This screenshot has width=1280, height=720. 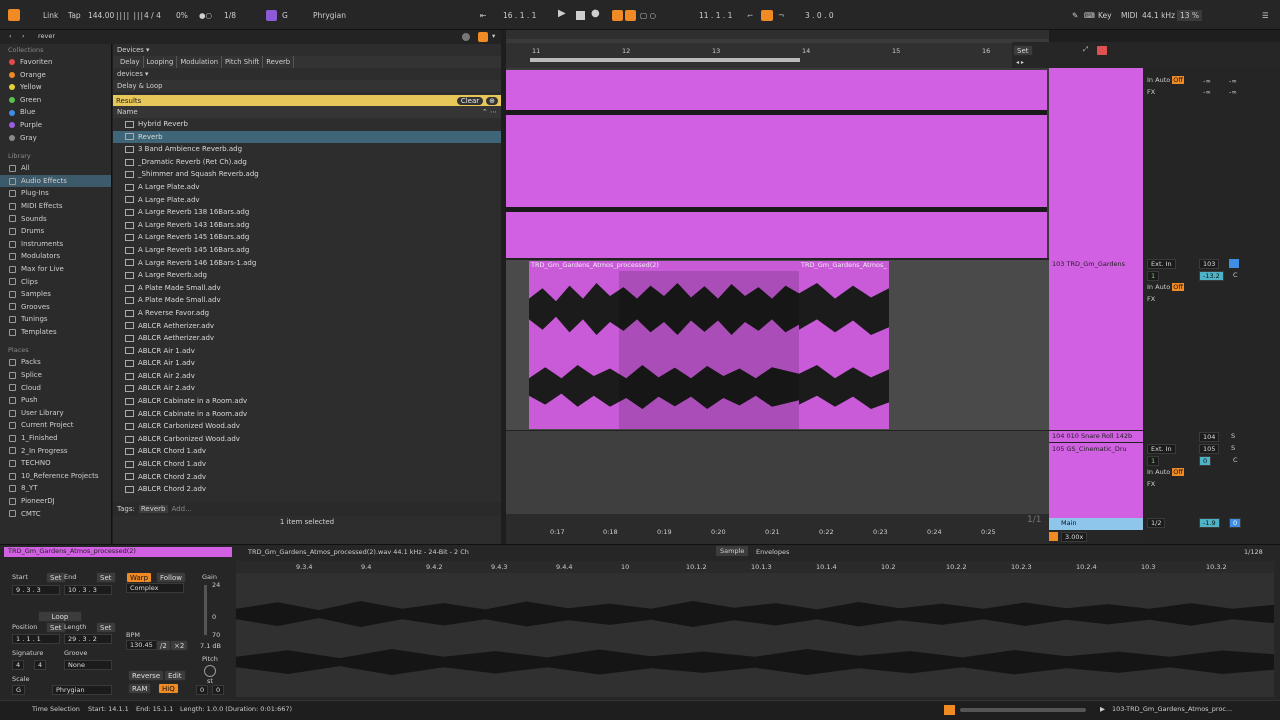 What do you see at coordinates (1235, 523) in the screenshot?
I see `main-pan: 0` at bounding box center [1235, 523].